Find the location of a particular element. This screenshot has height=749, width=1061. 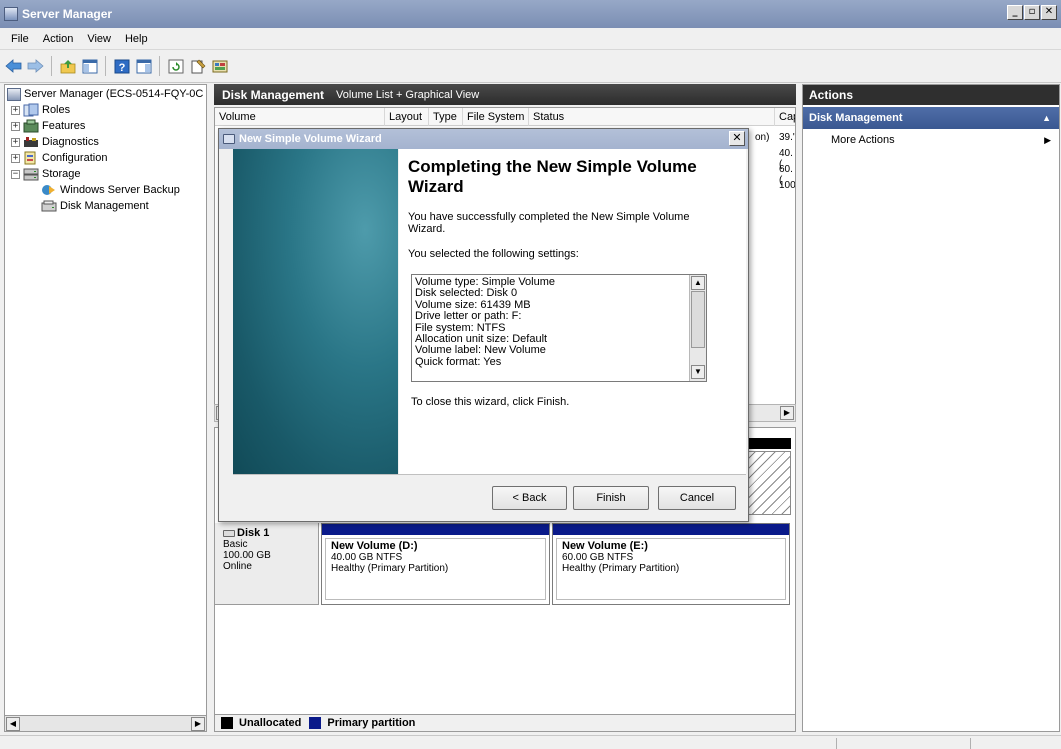

more-actions: More Actions ▶ is located at coordinates (931, 140).